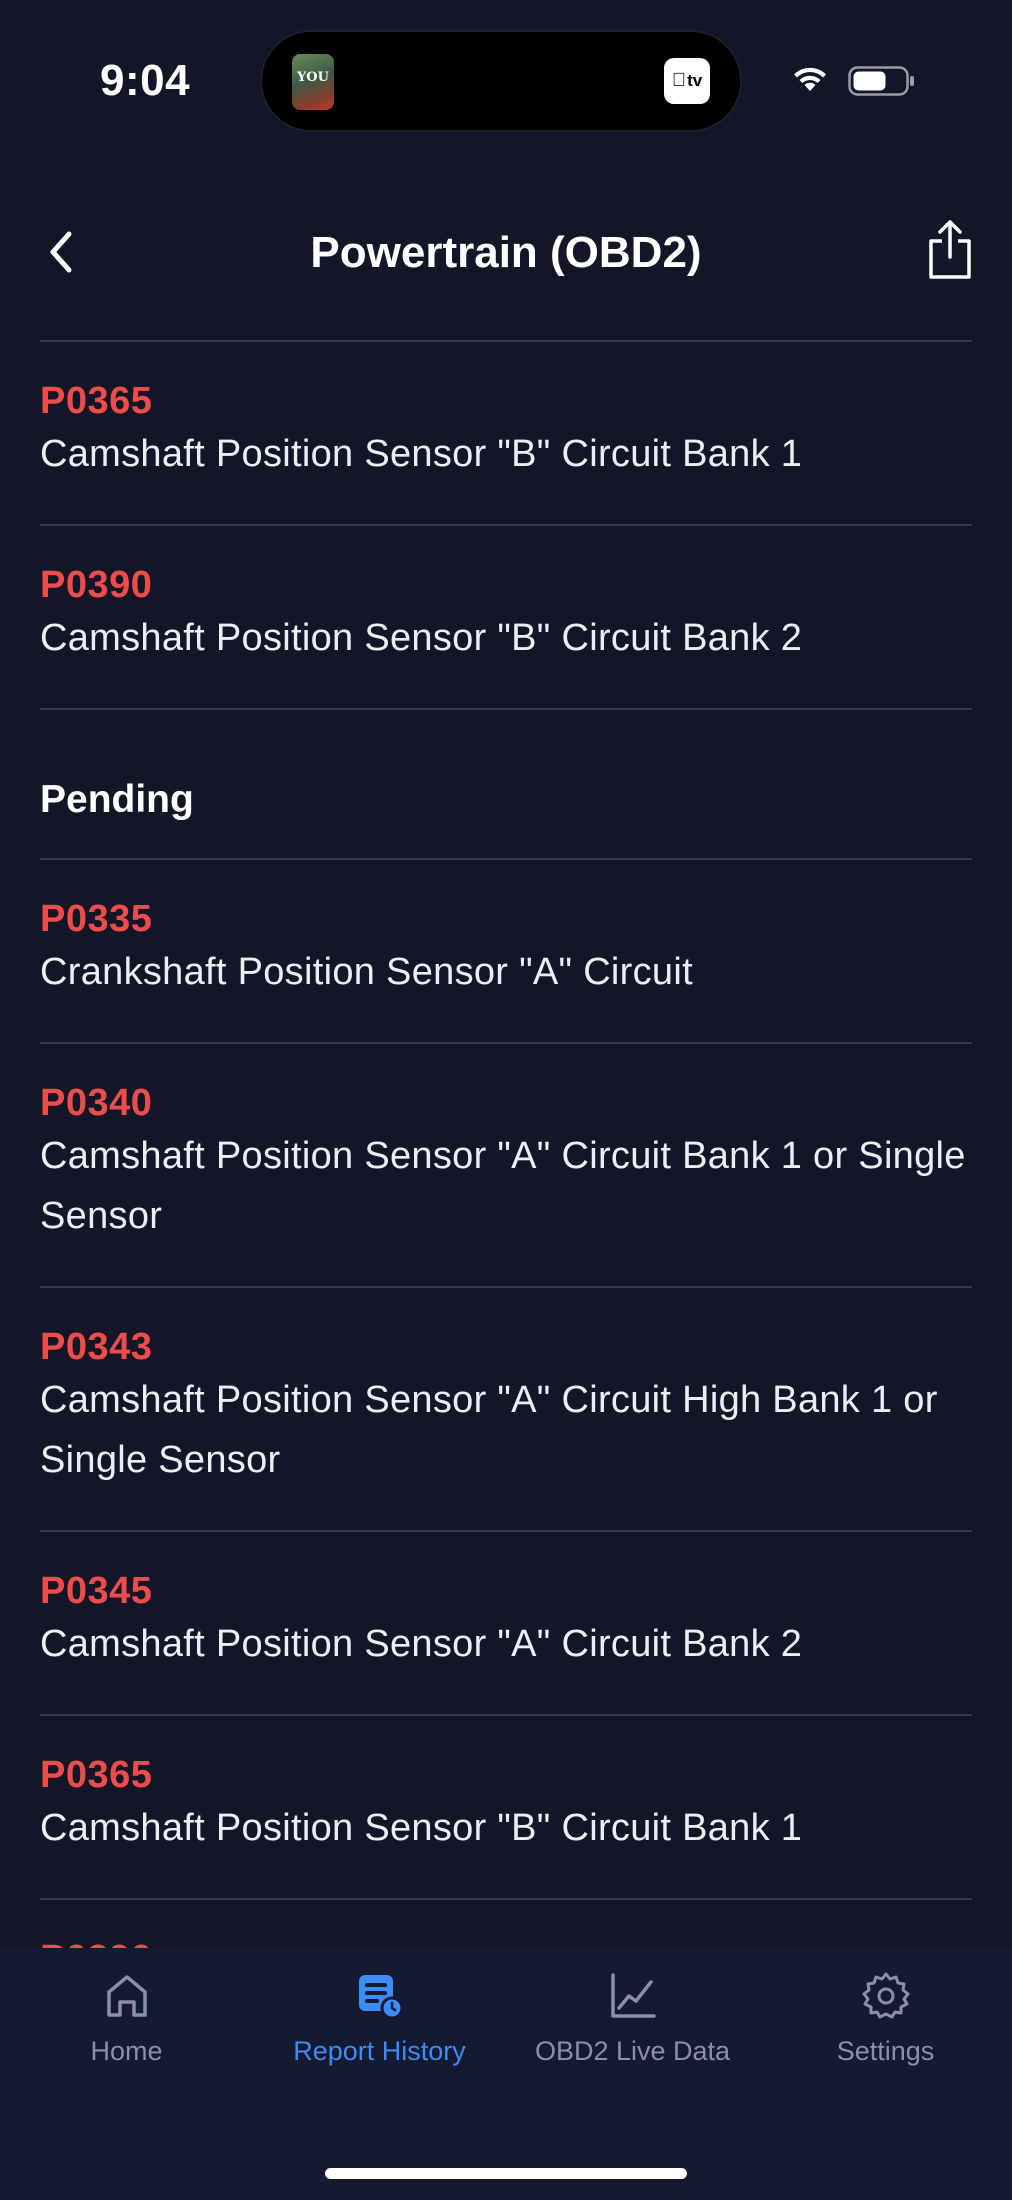 This screenshot has width=1012, height=2200. Describe the element at coordinates (96, 1103) in the screenshot. I see `dtc-code: P0340` at that location.